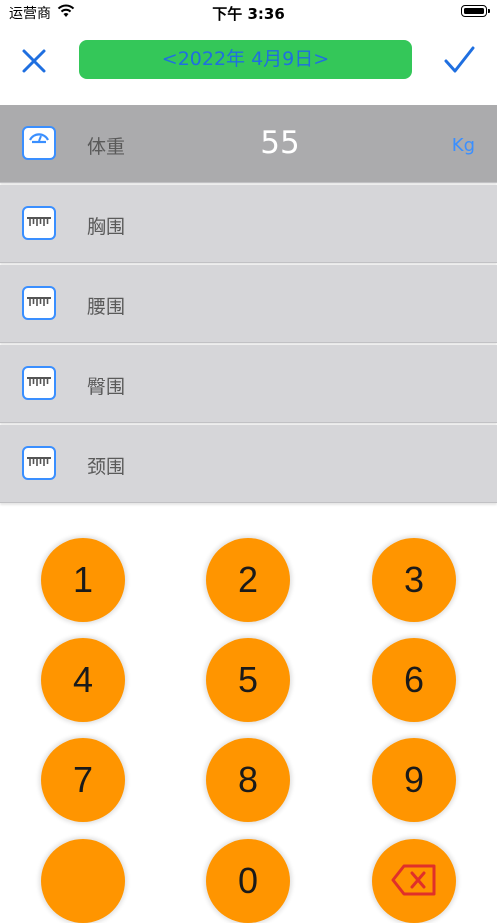 The image size is (497, 923). I want to click on measurement-row-hip: 臀围, so click(248, 384).